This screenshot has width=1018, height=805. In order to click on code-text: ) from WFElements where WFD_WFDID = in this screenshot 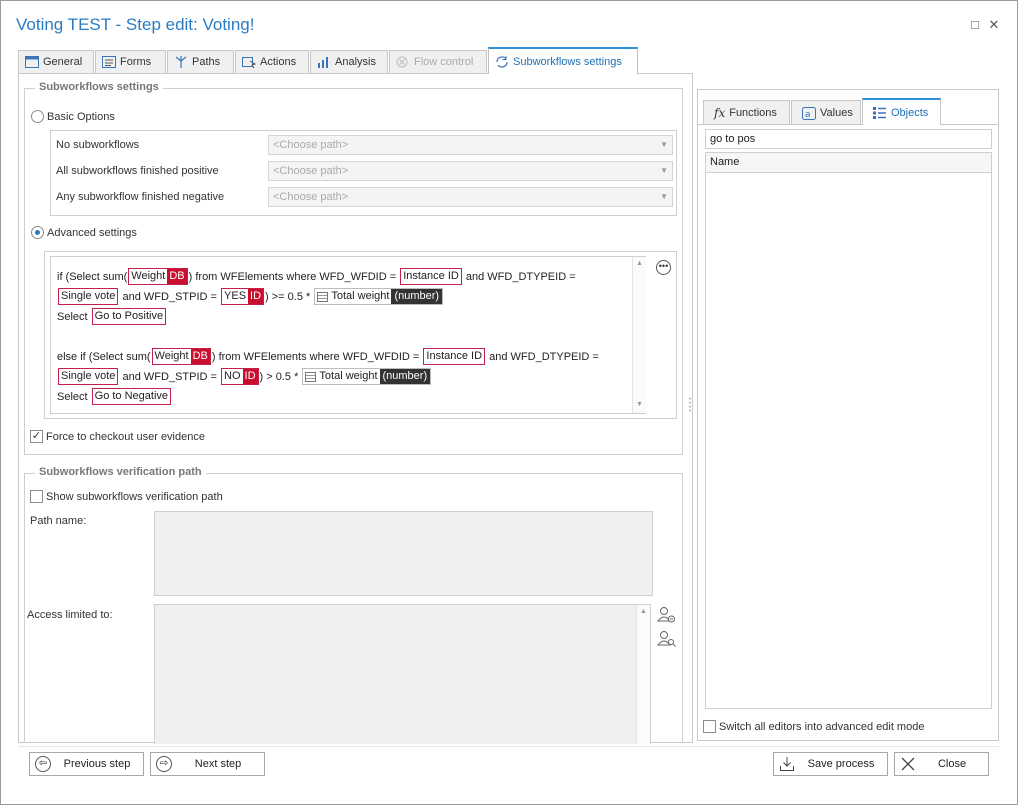, I will do `click(315, 356)`.